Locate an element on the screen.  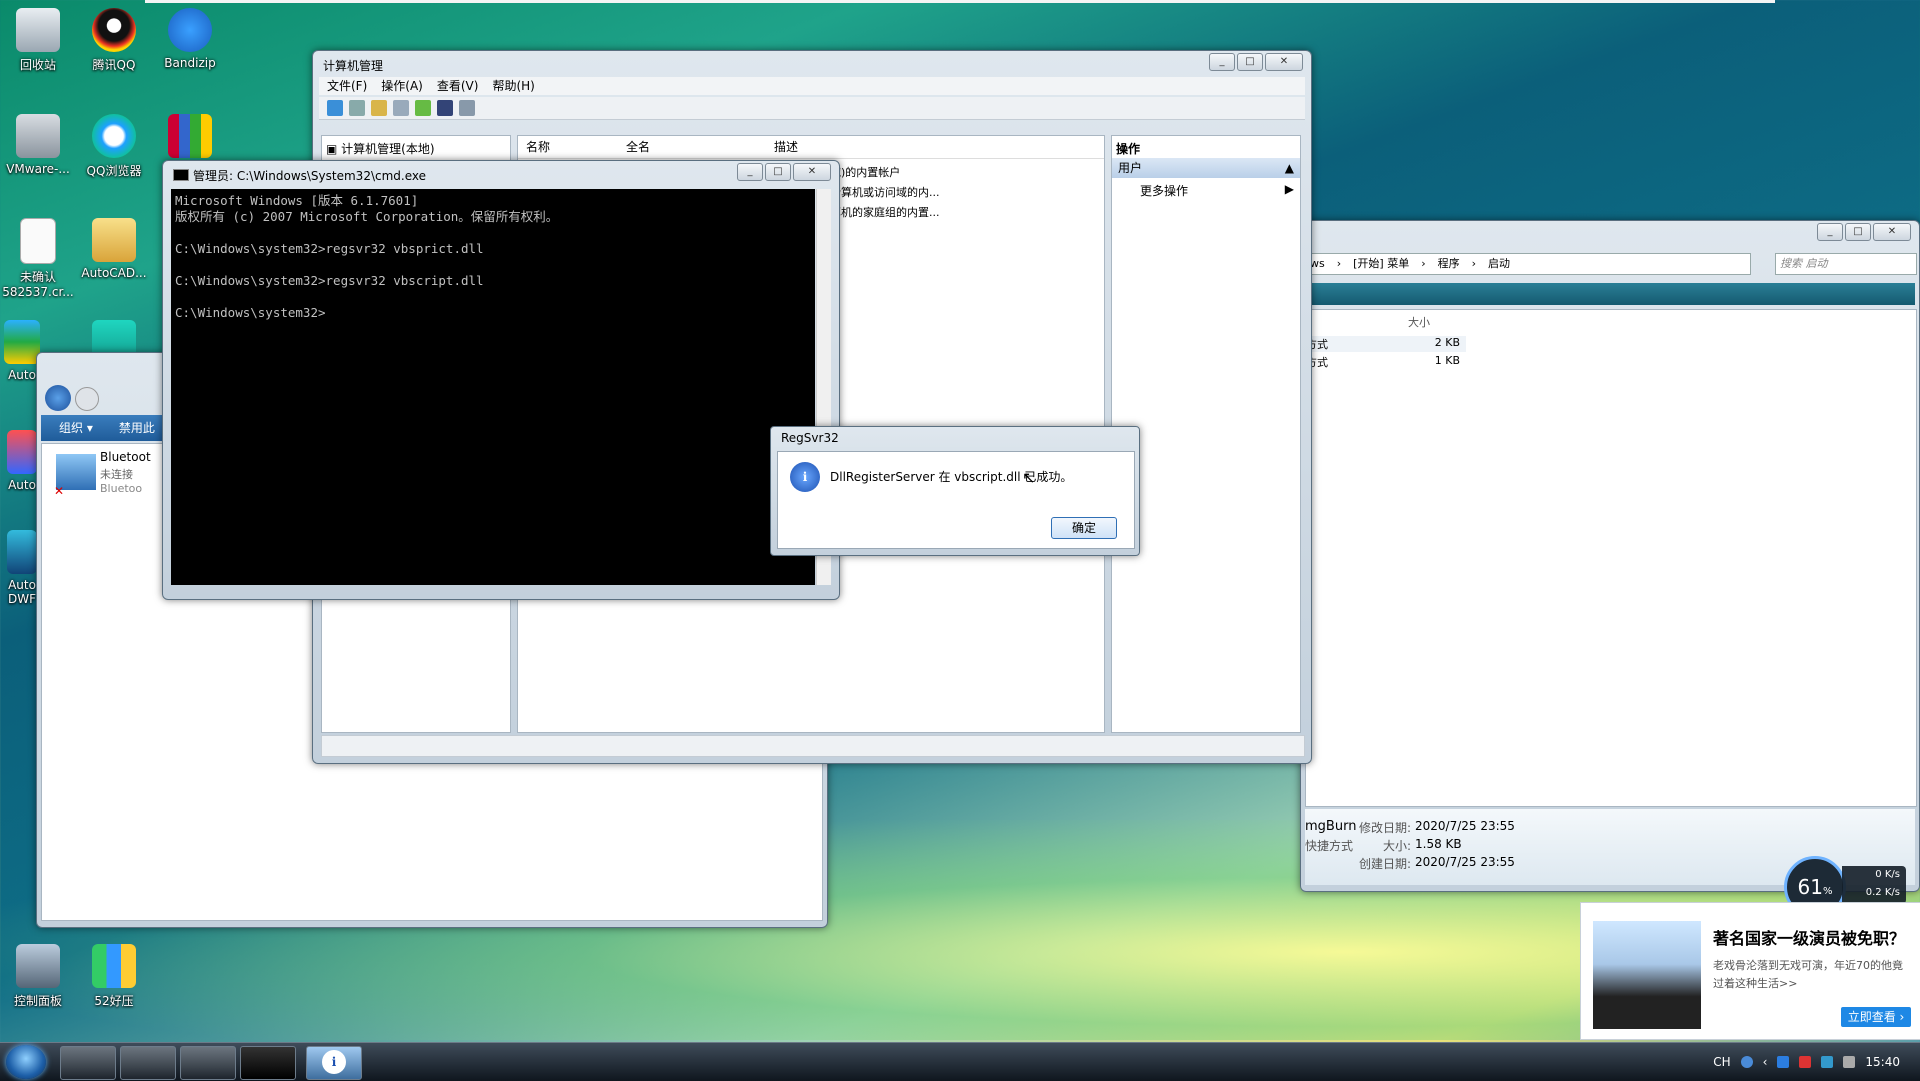
file-list: 大小 方式 2 KB 方式 1 KB is located at coordinates (1611, 558).